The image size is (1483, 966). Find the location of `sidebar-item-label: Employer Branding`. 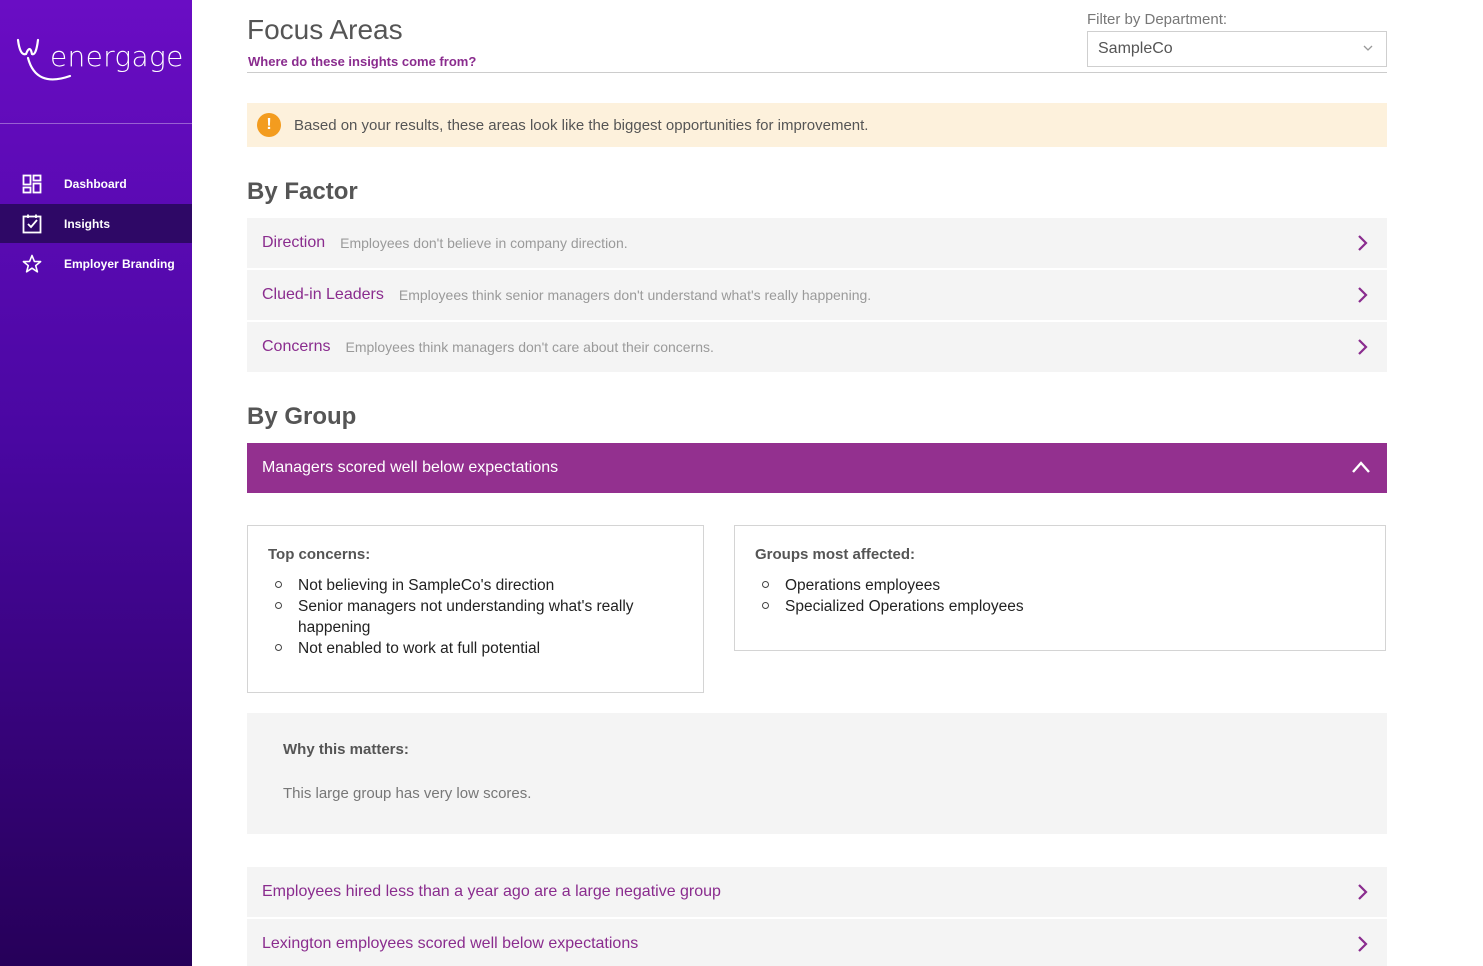

sidebar-item-label: Employer Branding is located at coordinates (119, 263).